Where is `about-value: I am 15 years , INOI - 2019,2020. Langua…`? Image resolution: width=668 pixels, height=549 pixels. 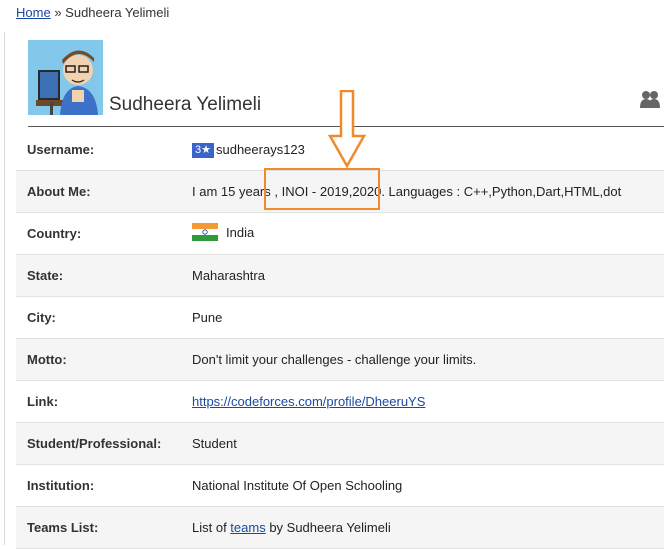 about-value: I am 15 years , INOI - 2019,2020. Langua… is located at coordinates (428, 191).